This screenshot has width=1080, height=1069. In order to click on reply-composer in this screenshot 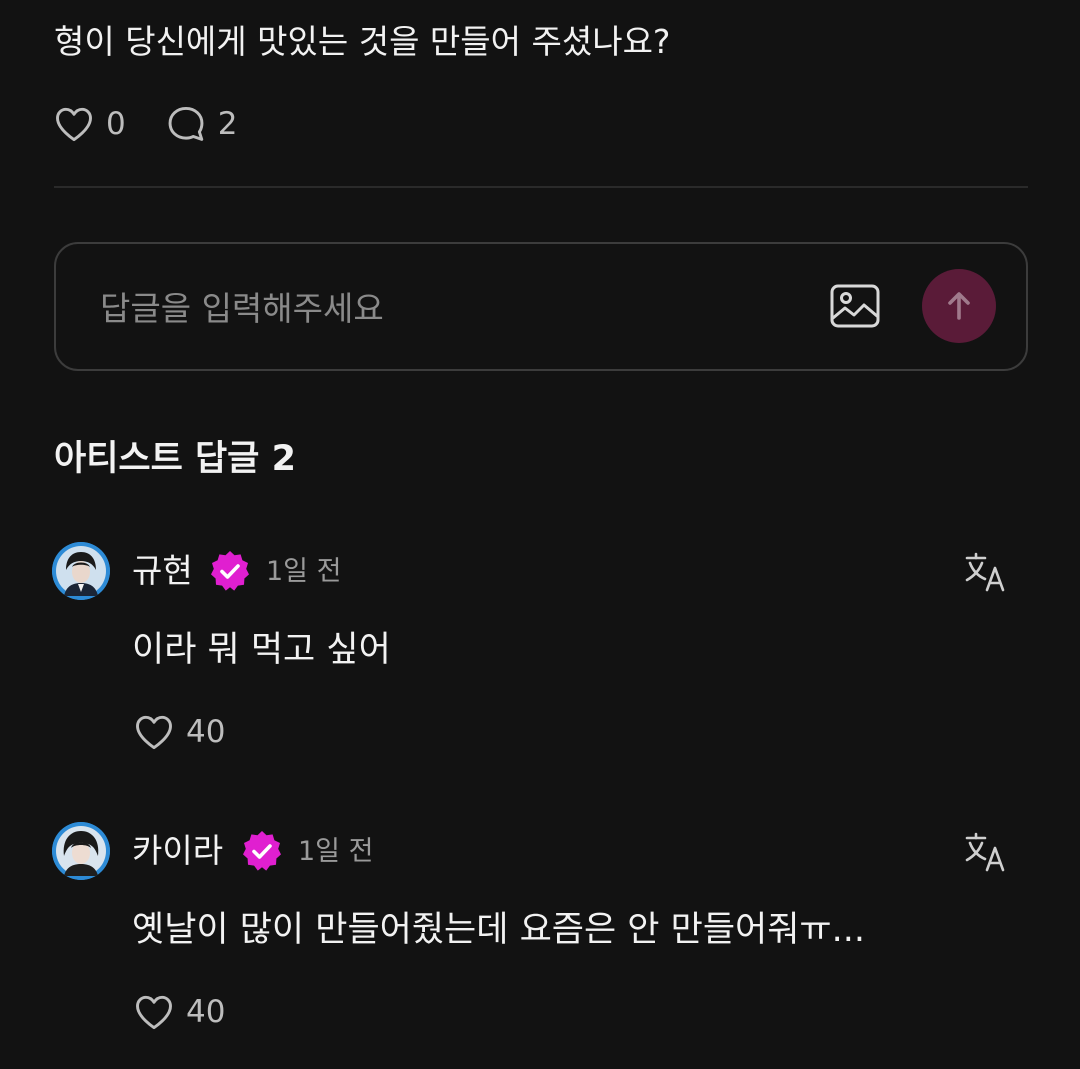, I will do `click(541, 306)`.